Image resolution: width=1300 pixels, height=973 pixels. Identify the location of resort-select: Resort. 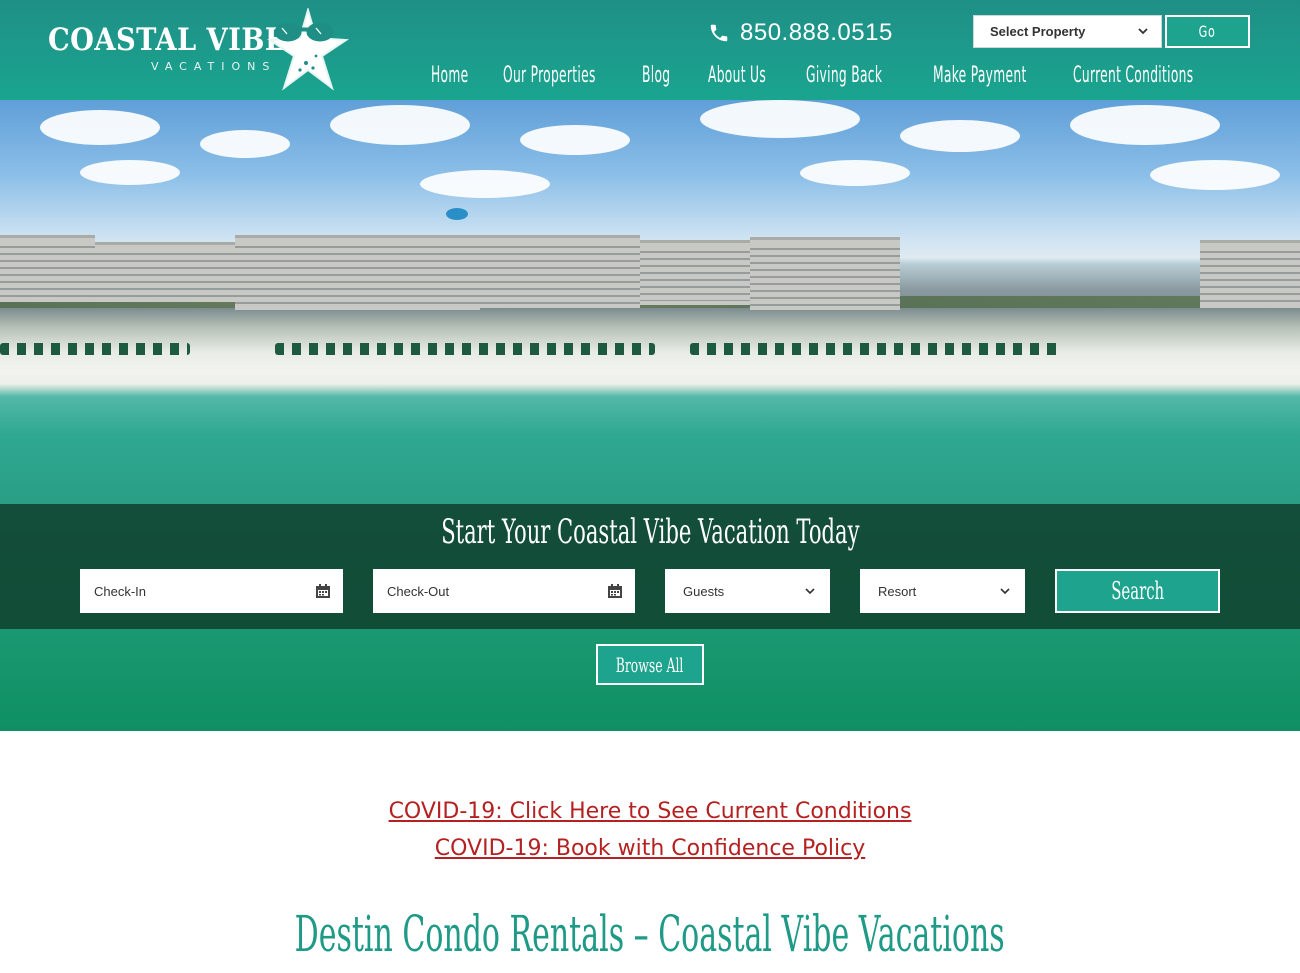
(942, 591).